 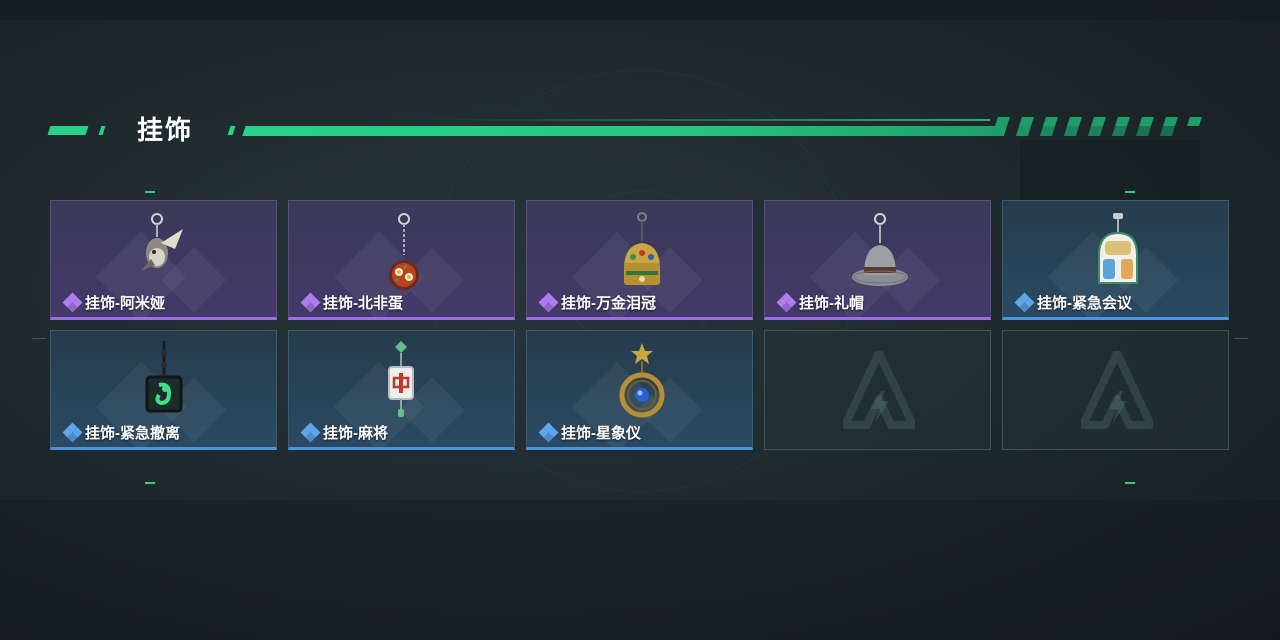 I want to click on charm-label-row: 挂饰-礼帽, so click(x=820, y=302).